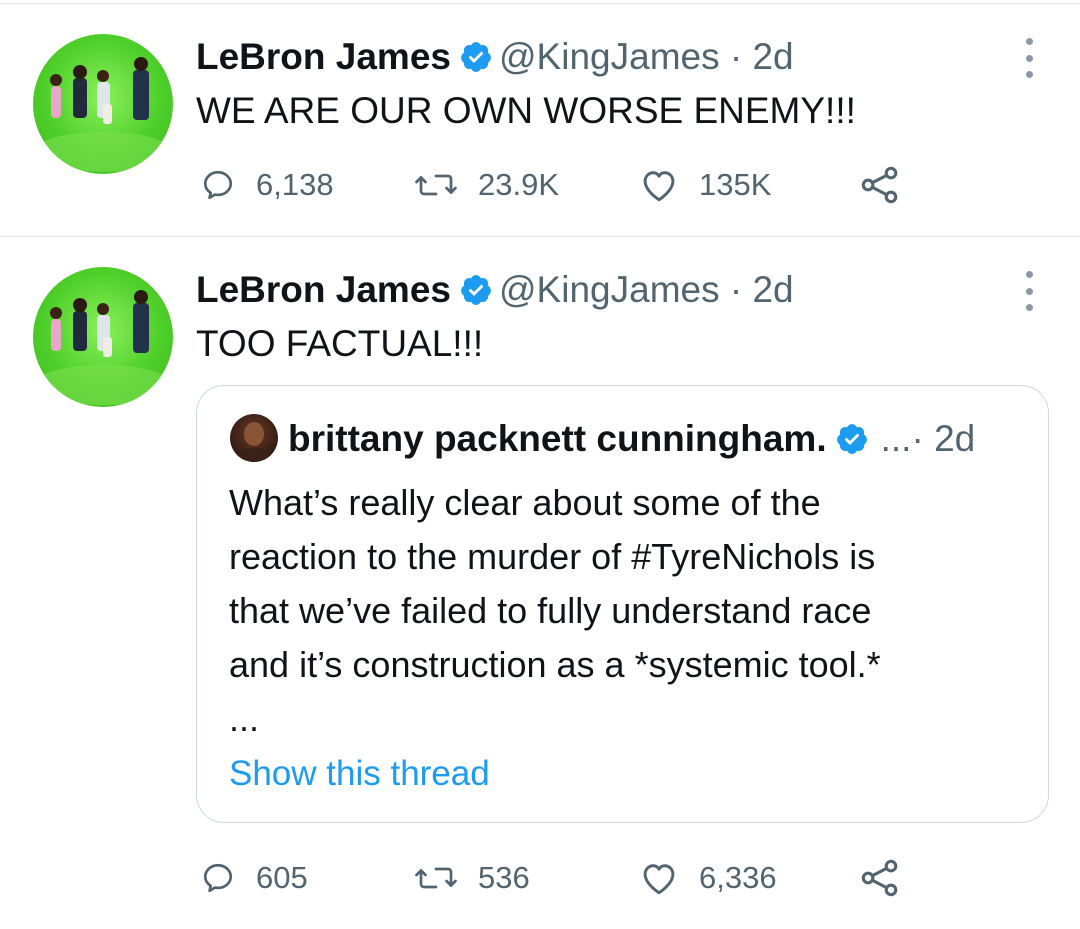 The height and width of the screenshot is (929, 1080). I want to click on like-button: 135K, so click(705, 185).